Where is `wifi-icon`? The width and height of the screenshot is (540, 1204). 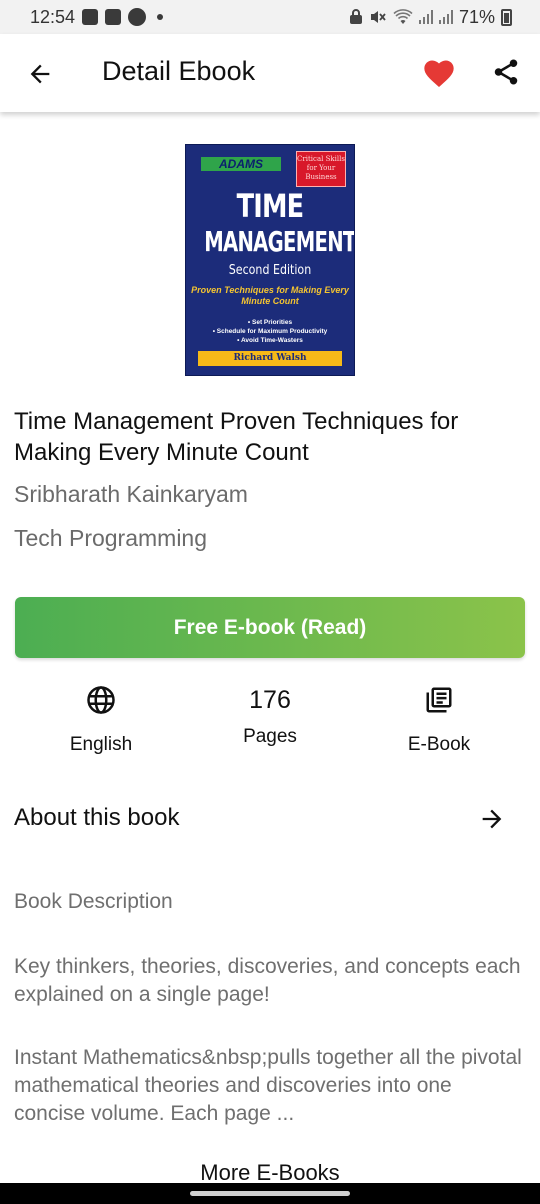
wifi-icon is located at coordinates (403, 16).